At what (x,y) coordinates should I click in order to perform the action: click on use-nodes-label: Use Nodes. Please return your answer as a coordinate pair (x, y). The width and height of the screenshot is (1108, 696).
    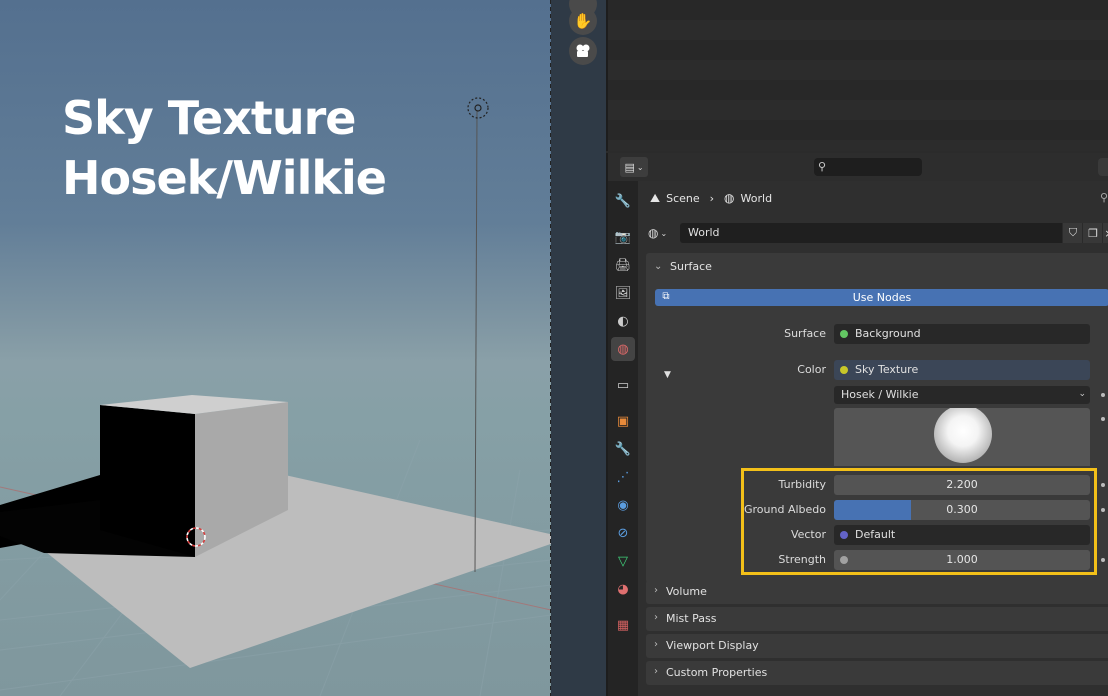
    Looking at the image, I should click on (882, 297).